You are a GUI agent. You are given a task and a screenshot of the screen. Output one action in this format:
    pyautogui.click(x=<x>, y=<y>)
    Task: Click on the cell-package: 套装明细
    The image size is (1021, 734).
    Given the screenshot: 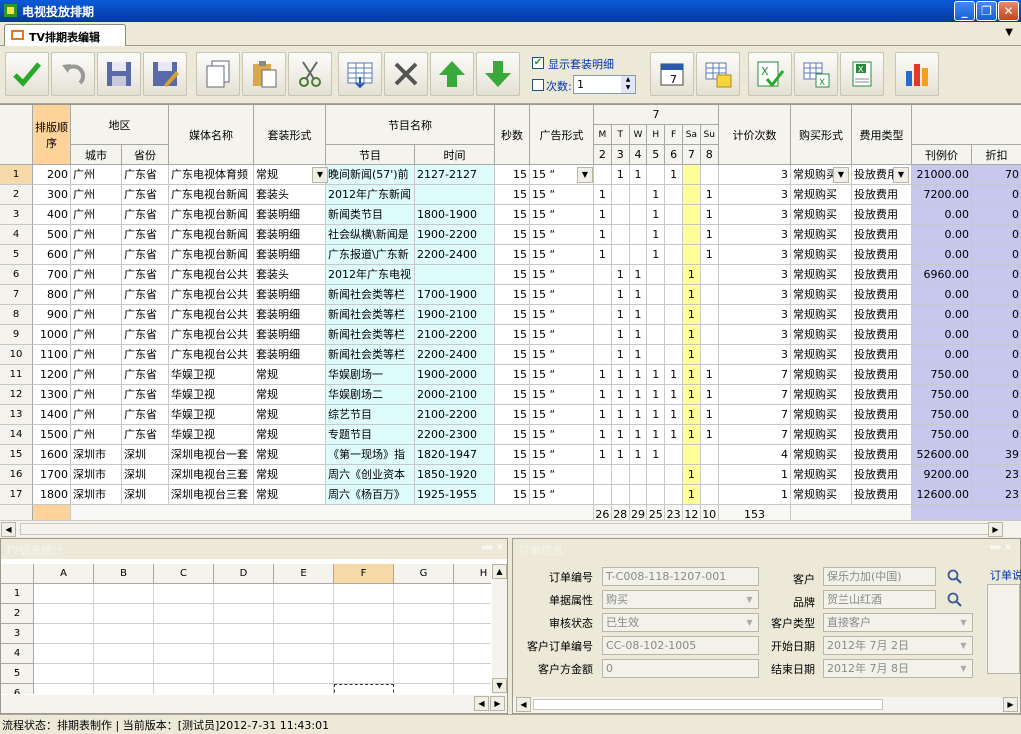 What is the action you would take?
    pyautogui.click(x=290, y=315)
    